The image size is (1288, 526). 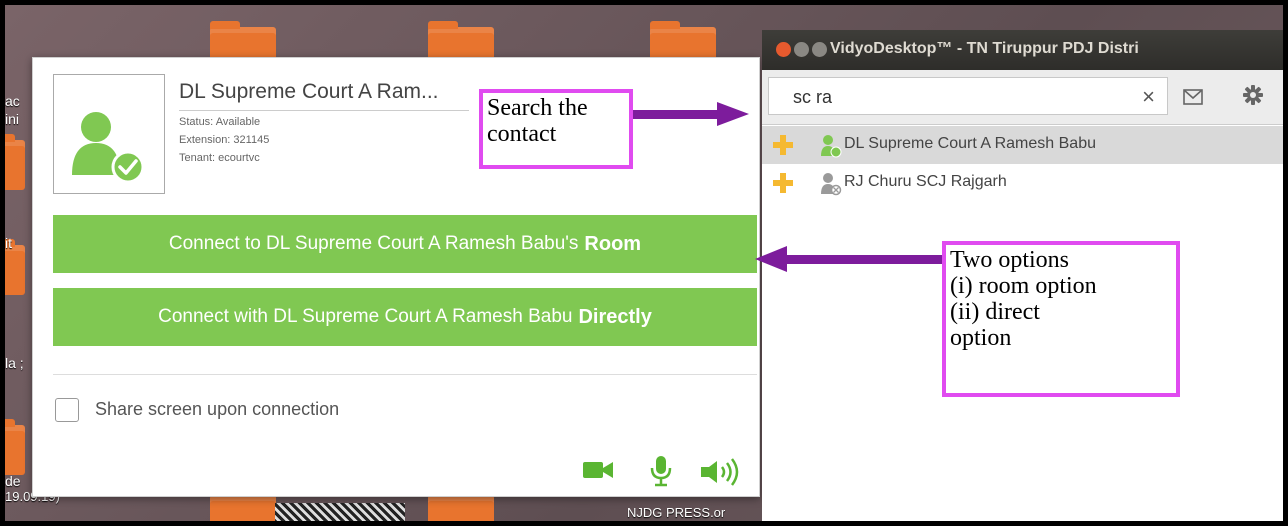 I want to click on search-annotation: Search the contact, so click(x=556, y=129).